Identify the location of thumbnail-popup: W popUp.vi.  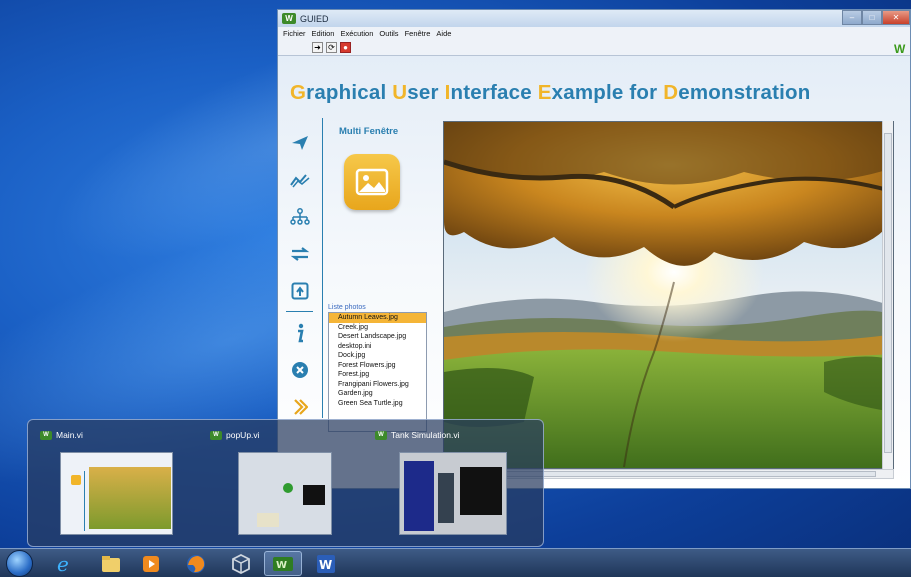
(271, 482).